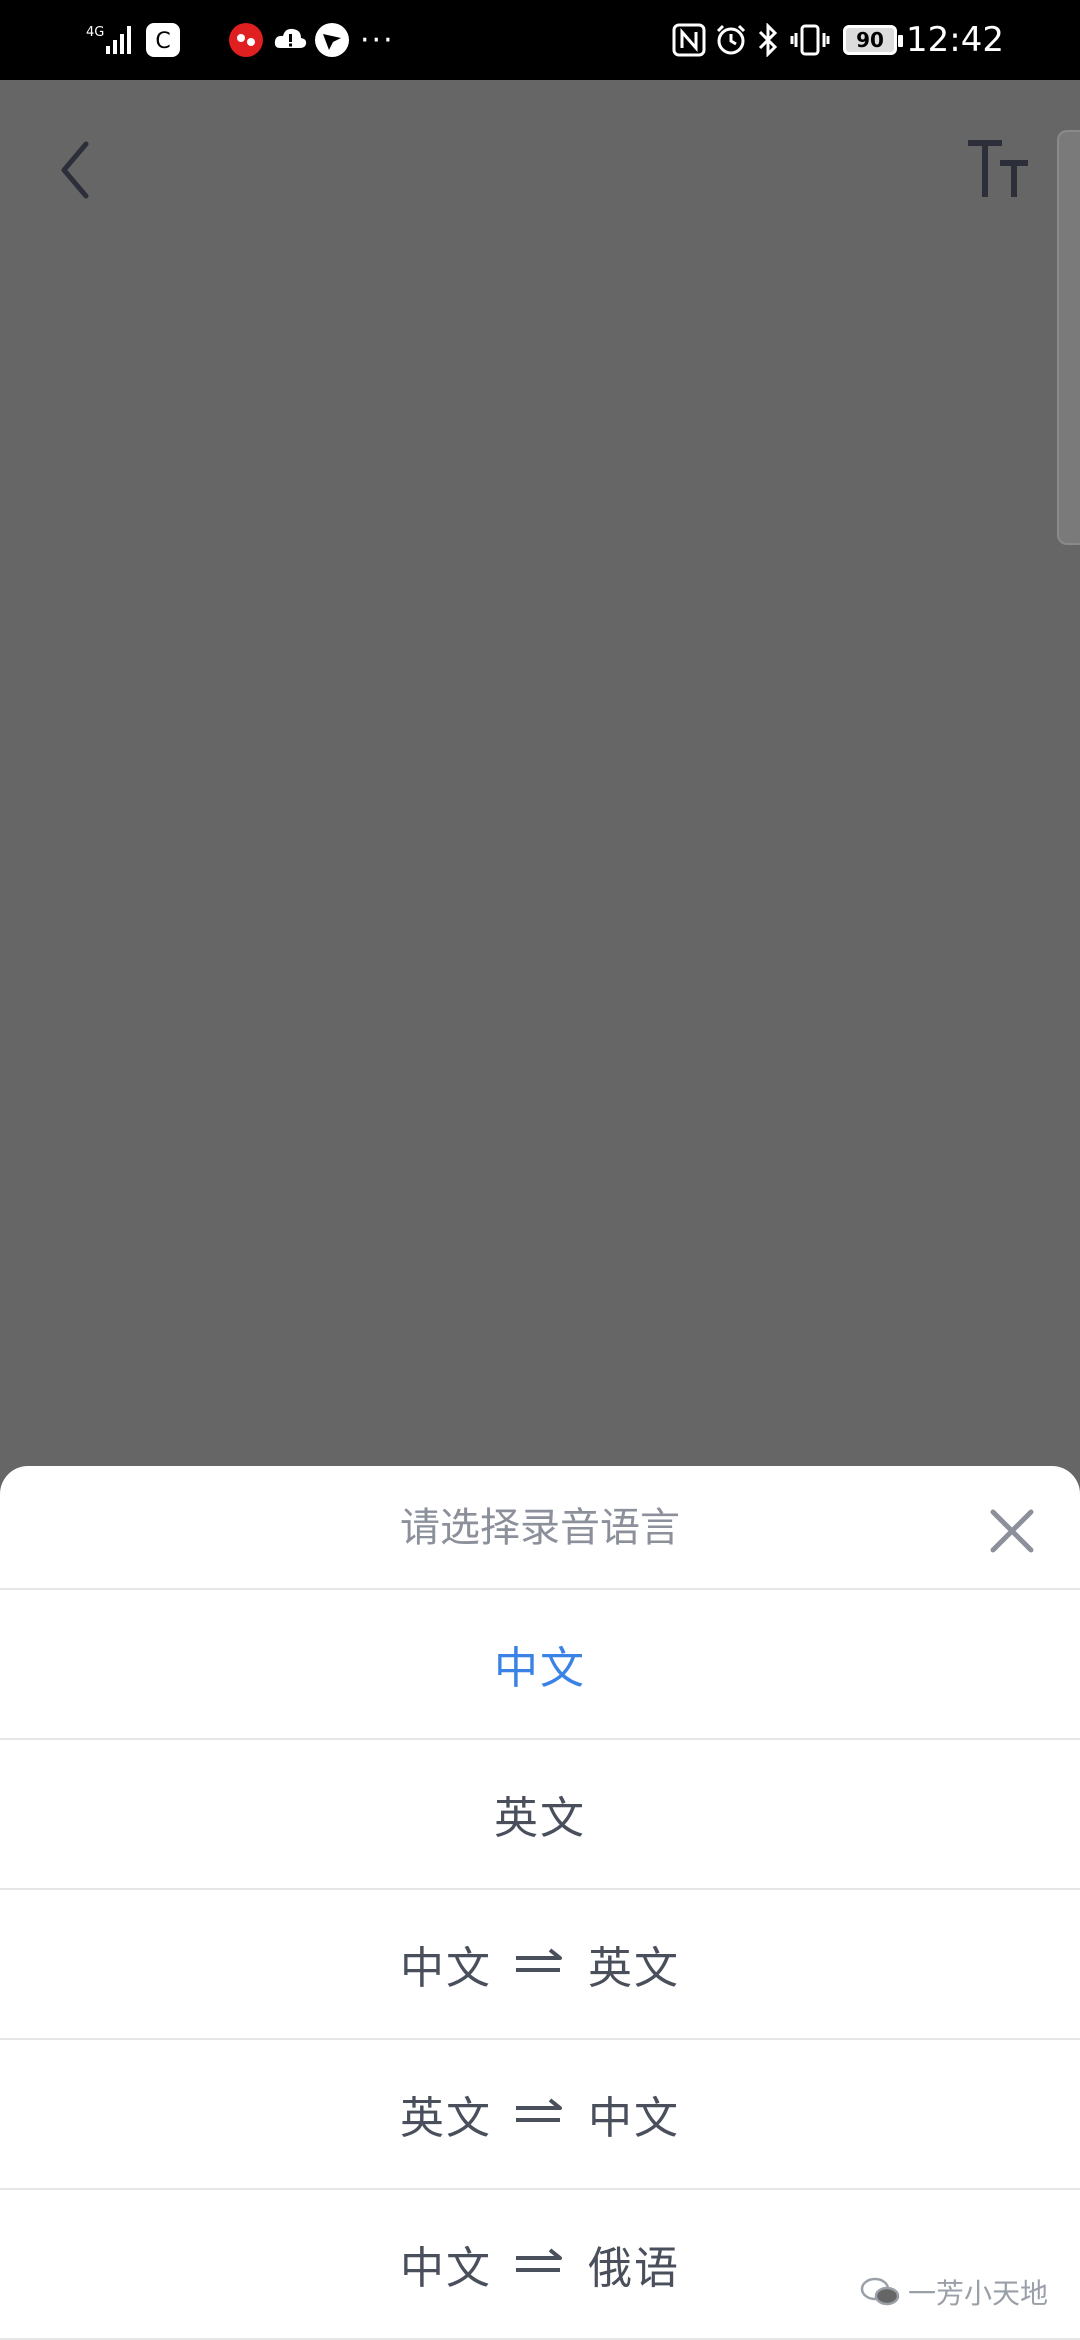  Describe the element at coordinates (689, 40) in the screenshot. I see `nfc-icon` at that location.